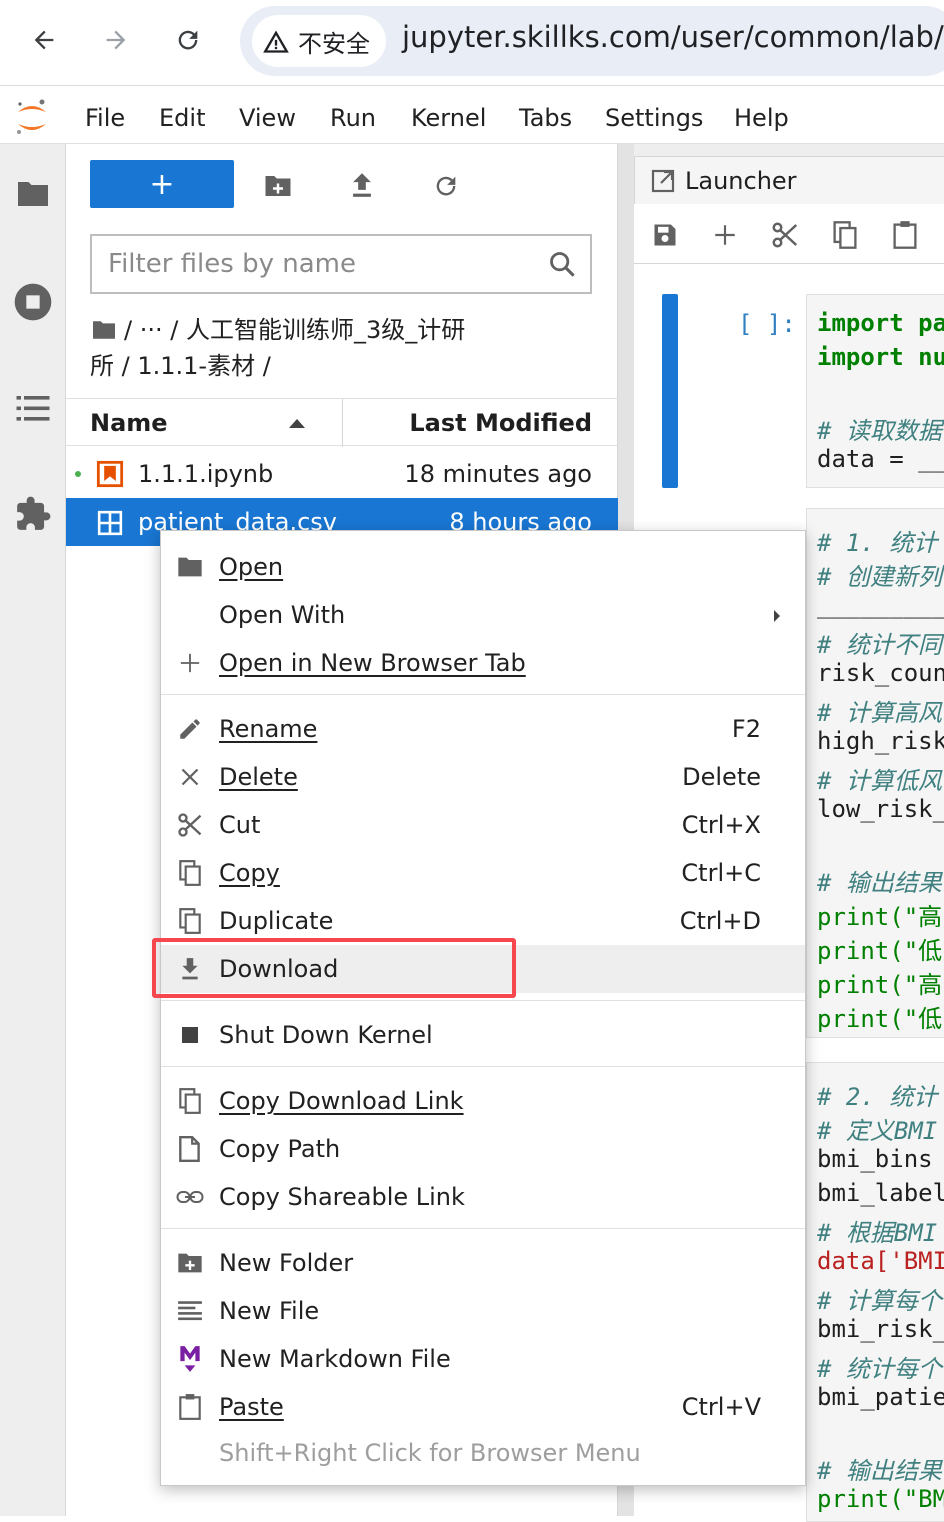 Image resolution: width=944 pixels, height=1522 pixels. What do you see at coordinates (483, 1359) in the screenshot?
I see `menu-item-new-markdown-file: New Markdown File` at bounding box center [483, 1359].